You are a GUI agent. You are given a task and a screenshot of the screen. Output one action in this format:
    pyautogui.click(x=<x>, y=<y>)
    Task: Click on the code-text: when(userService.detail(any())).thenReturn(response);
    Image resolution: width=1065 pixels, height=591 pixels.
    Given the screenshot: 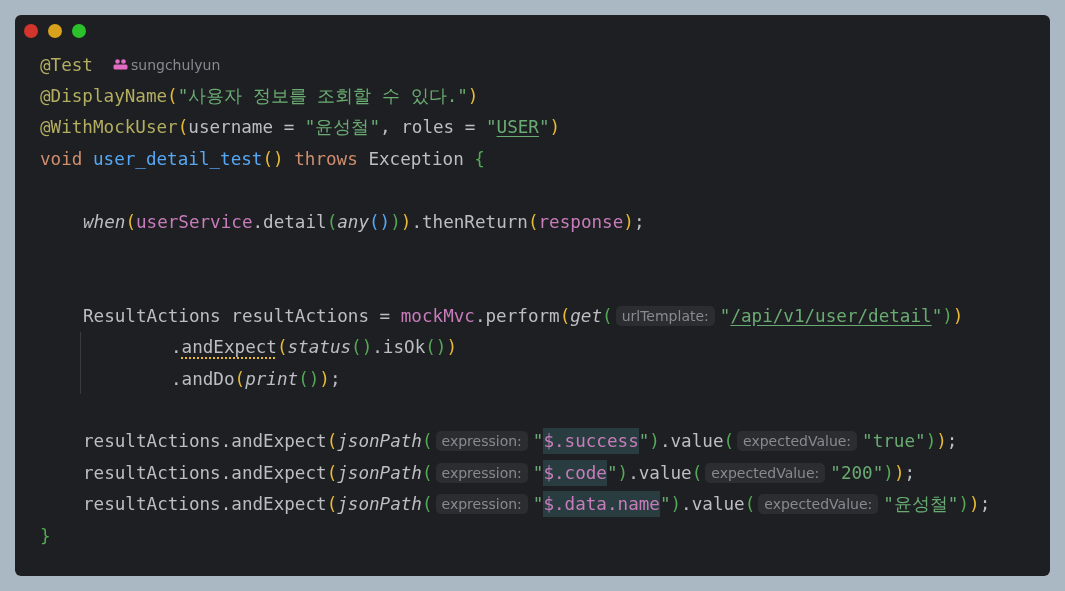 What is the action you would take?
    pyautogui.click(x=364, y=222)
    